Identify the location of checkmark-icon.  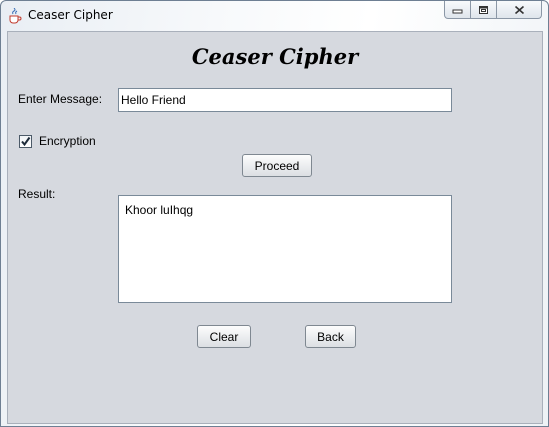
(26, 141).